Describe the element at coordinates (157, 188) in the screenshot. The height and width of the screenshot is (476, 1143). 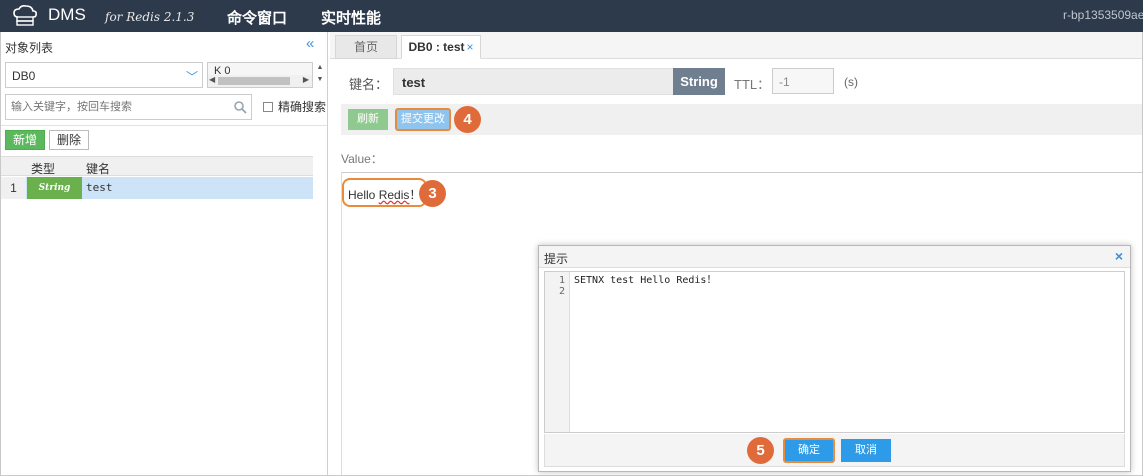
I see `table-row: 1 String test` at that location.